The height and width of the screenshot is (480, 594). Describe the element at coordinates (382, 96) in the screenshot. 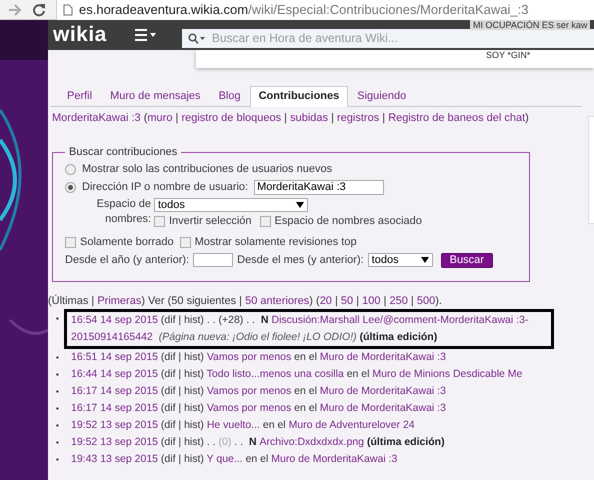

I see `profile-tab: Siguiendo` at that location.